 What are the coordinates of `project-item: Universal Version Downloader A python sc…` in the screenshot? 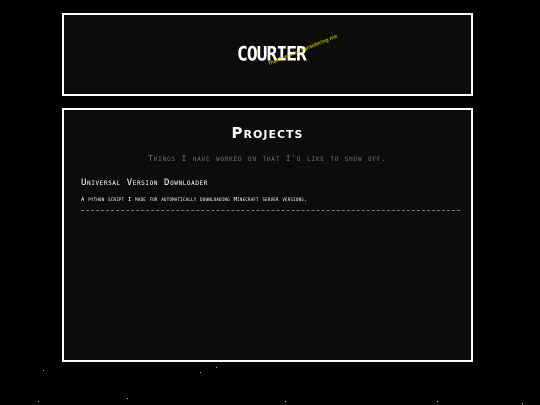 It's located at (270, 194).